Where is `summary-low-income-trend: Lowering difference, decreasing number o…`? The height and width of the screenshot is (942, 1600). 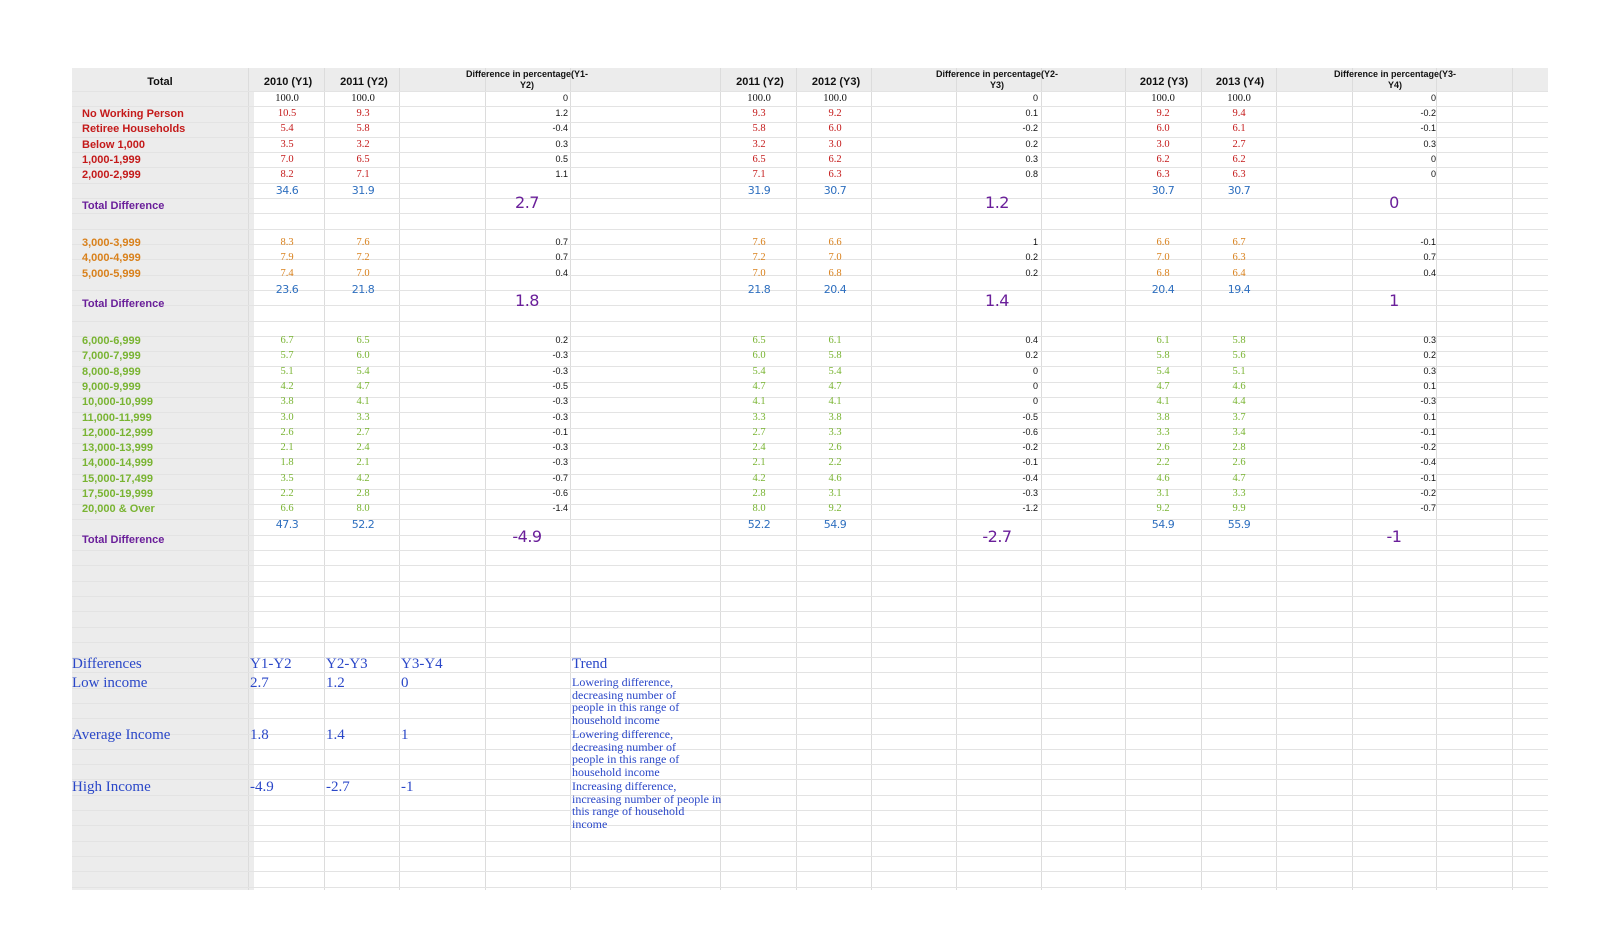
summary-low-income-trend: Lowering difference, decreasing number o… is located at coordinates (636, 701).